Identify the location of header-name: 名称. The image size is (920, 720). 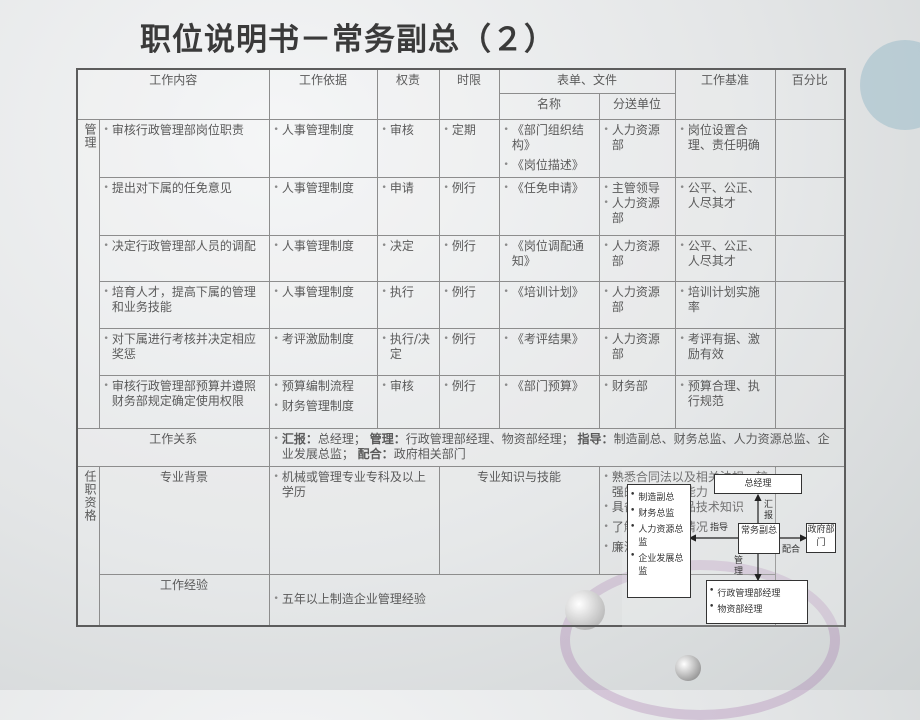
(549, 106).